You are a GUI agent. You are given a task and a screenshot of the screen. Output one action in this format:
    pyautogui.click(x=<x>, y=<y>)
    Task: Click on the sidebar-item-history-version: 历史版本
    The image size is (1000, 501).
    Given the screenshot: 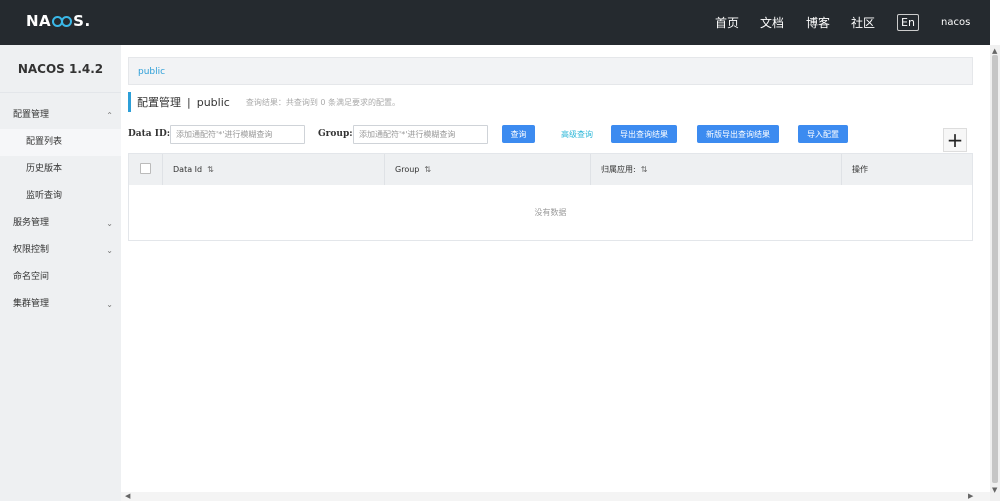 What is the action you would take?
    pyautogui.click(x=60, y=169)
    